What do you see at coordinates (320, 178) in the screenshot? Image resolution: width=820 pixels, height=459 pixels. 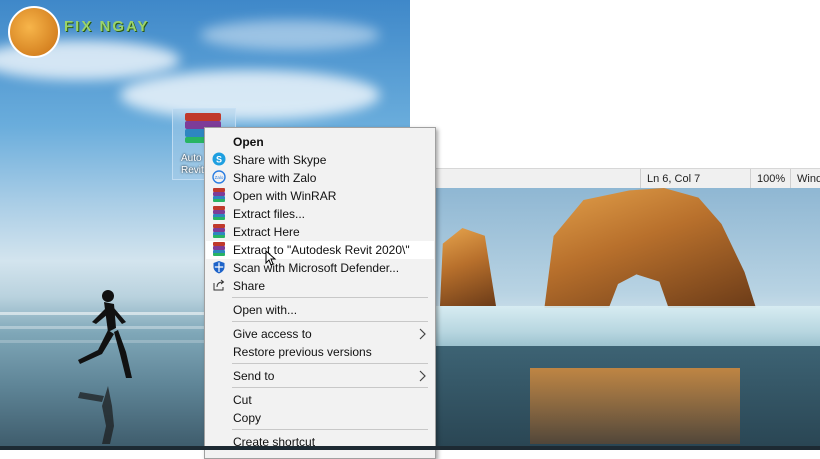 I see `menu-item-share-zalo: Zalo Share with Zalo` at bounding box center [320, 178].